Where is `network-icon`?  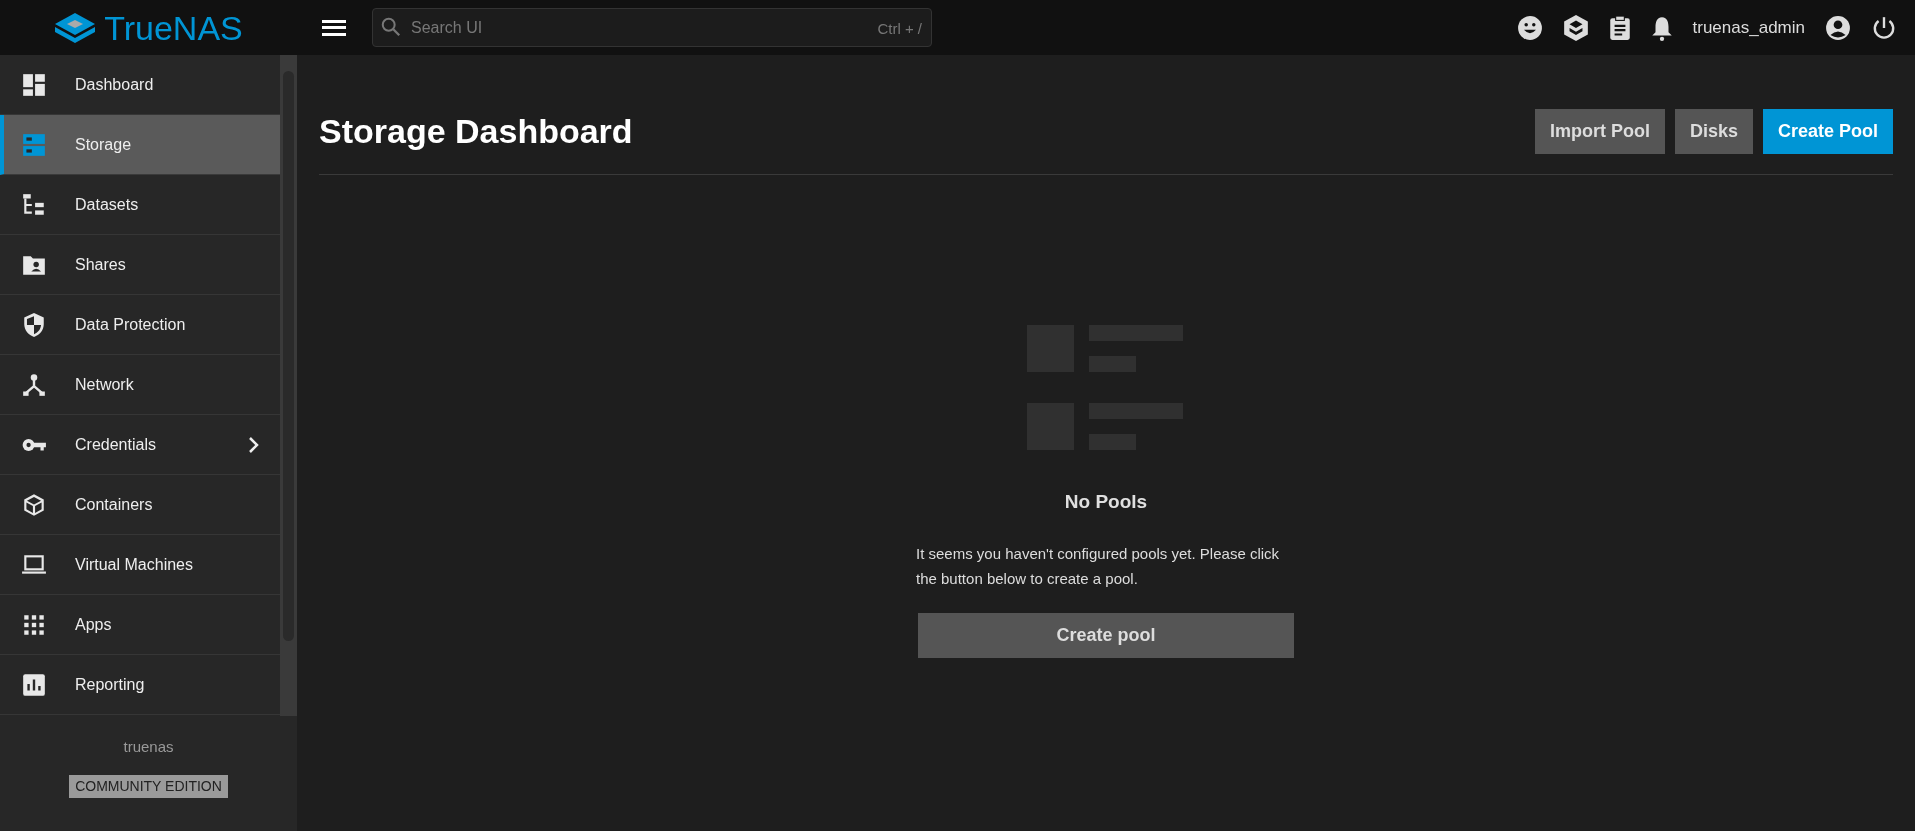
network-icon is located at coordinates (34, 384).